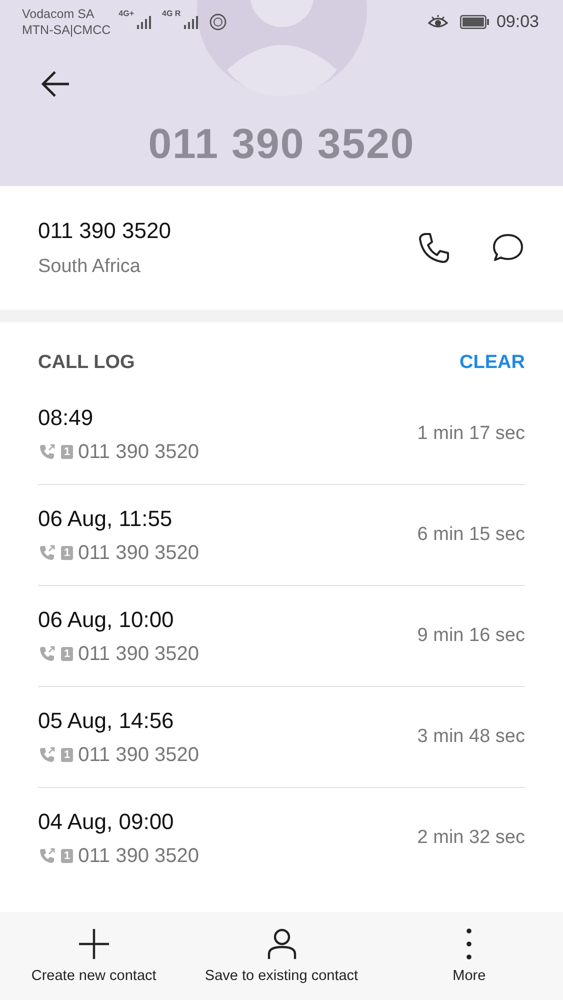 The height and width of the screenshot is (1000, 563). What do you see at coordinates (90, 267) in the screenshot?
I see `location-label: South Africa` at bounding box center [90, 267].